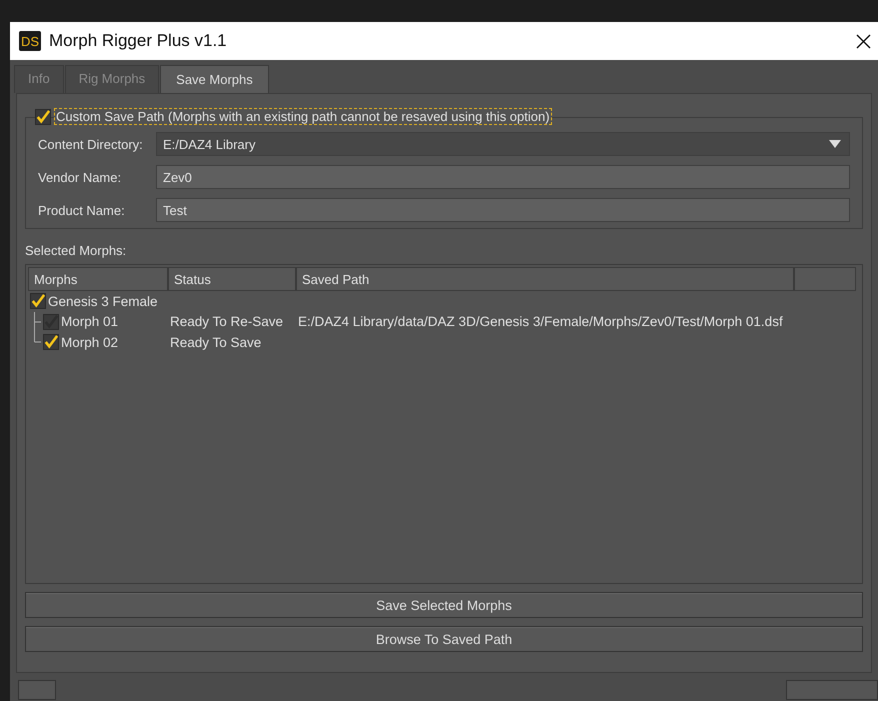 The width and height of the screenshot is (878, 701). What do you see at coordinates (545, 279) in the screenshot?
I see `column-header: Saved Path` at bounding box center [545, 279].